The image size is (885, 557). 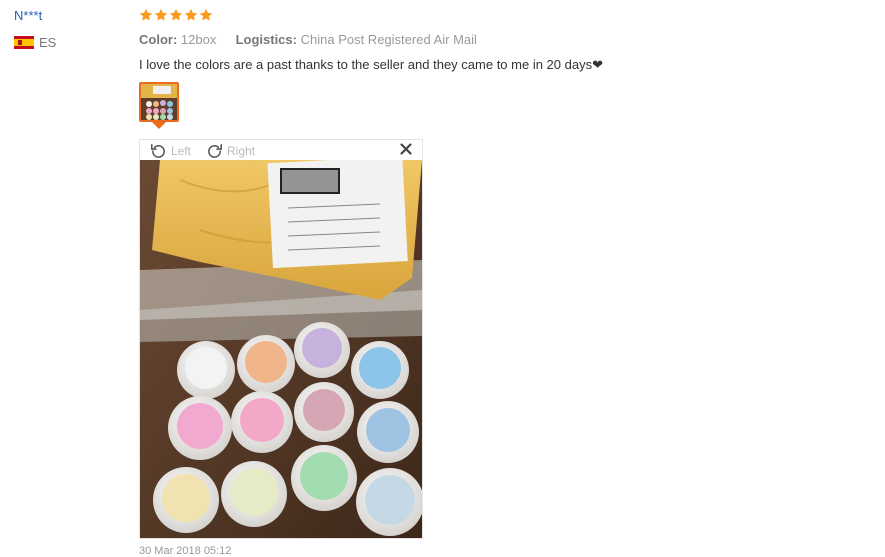 What do you see at coordinates (181, 150) in the screenshot?
I see `rotate-left-label: Left` at bounding box center [181, 150].